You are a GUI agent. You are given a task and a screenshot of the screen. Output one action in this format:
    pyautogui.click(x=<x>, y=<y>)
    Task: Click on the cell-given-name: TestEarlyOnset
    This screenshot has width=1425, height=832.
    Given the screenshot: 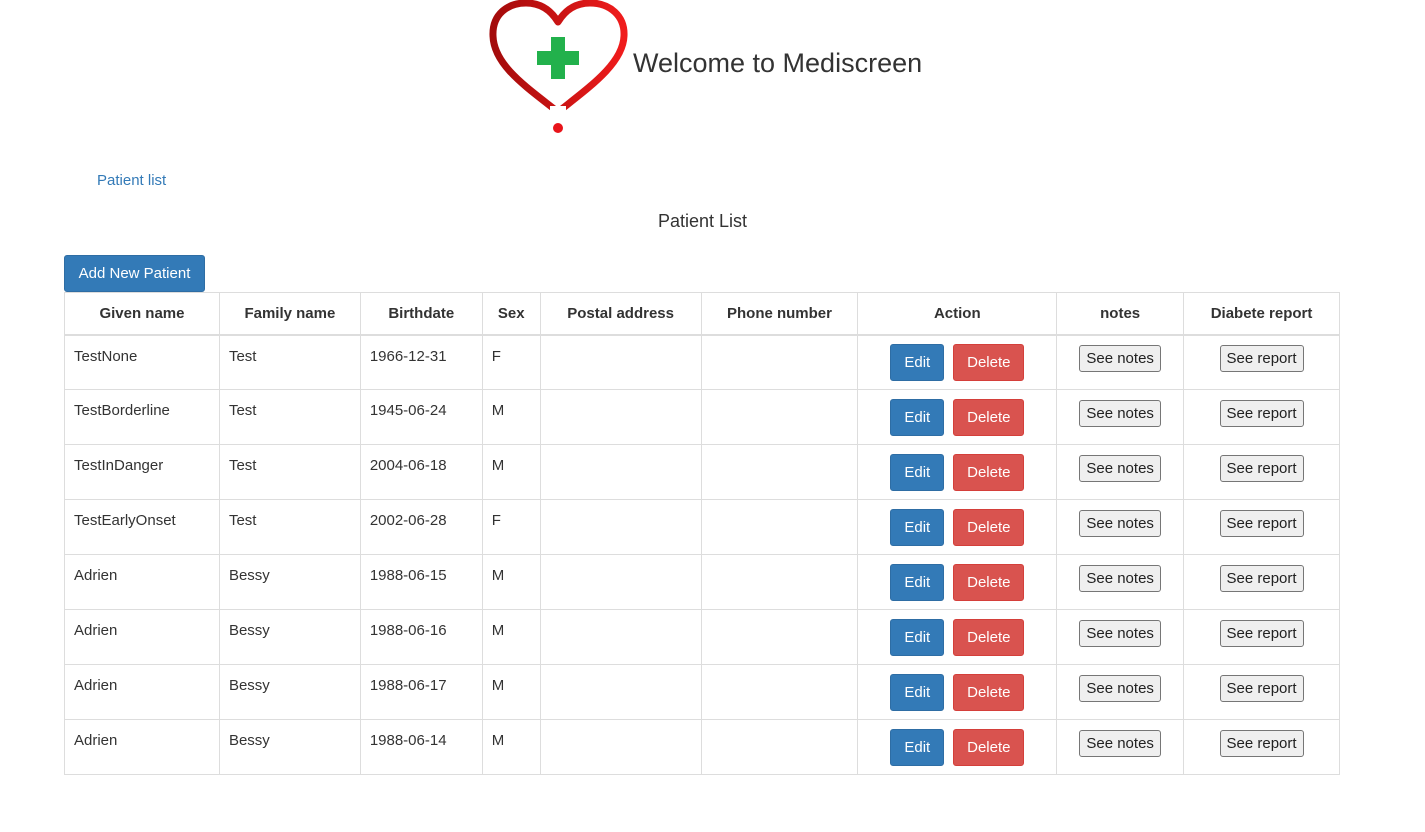 What is the action you would take?
    pyautogui.click(x=142, y=527)
    